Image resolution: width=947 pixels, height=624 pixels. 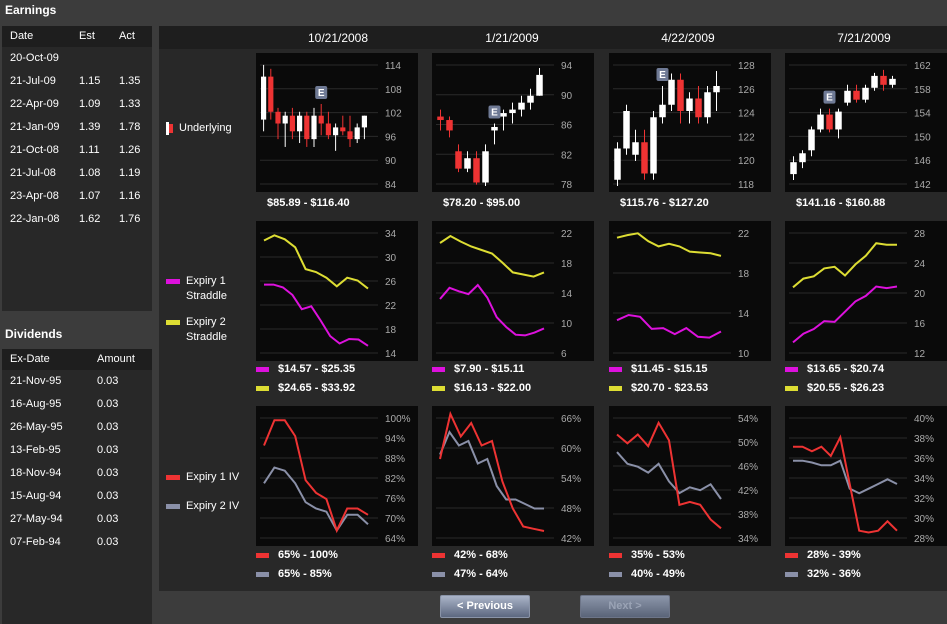 I want to click on y-tick-label: 12, so click(x=920, y=354).